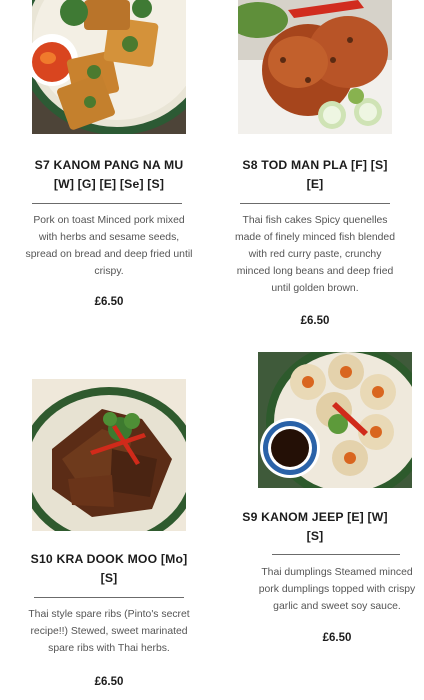 The width and height of the screenshot is (424, 700). I want to click on item-title-line-1: S7 KANOM PANG NA MU, so click(109, 165).